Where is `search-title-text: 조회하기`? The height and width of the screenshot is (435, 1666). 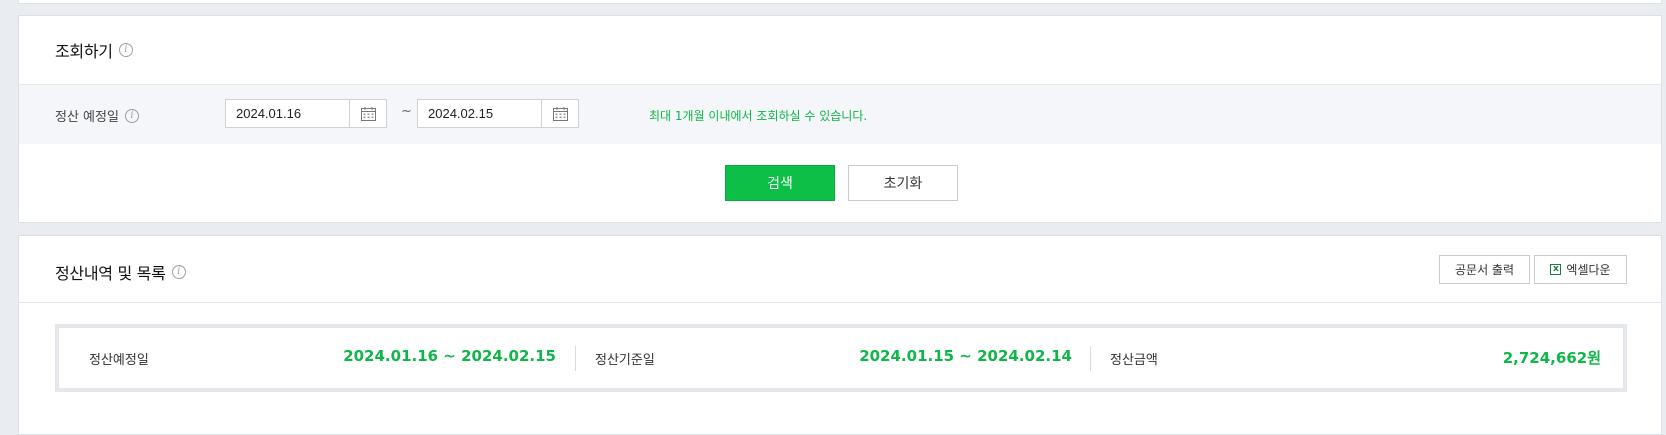
search-title-text: 조회하기 is located at coordinates (84, 51).